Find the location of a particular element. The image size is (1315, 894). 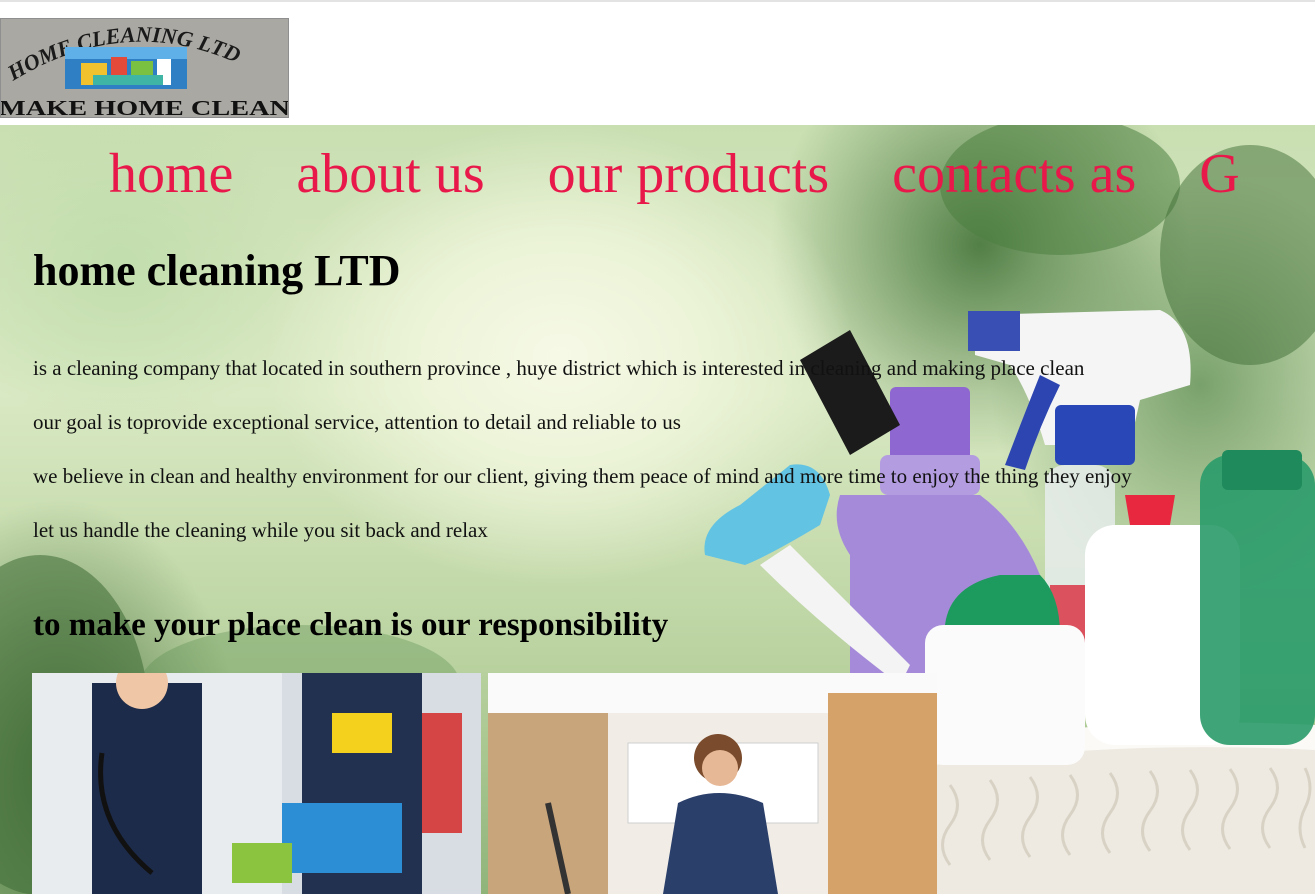

nav-link-g: G is located at coordinates (1219, 174).